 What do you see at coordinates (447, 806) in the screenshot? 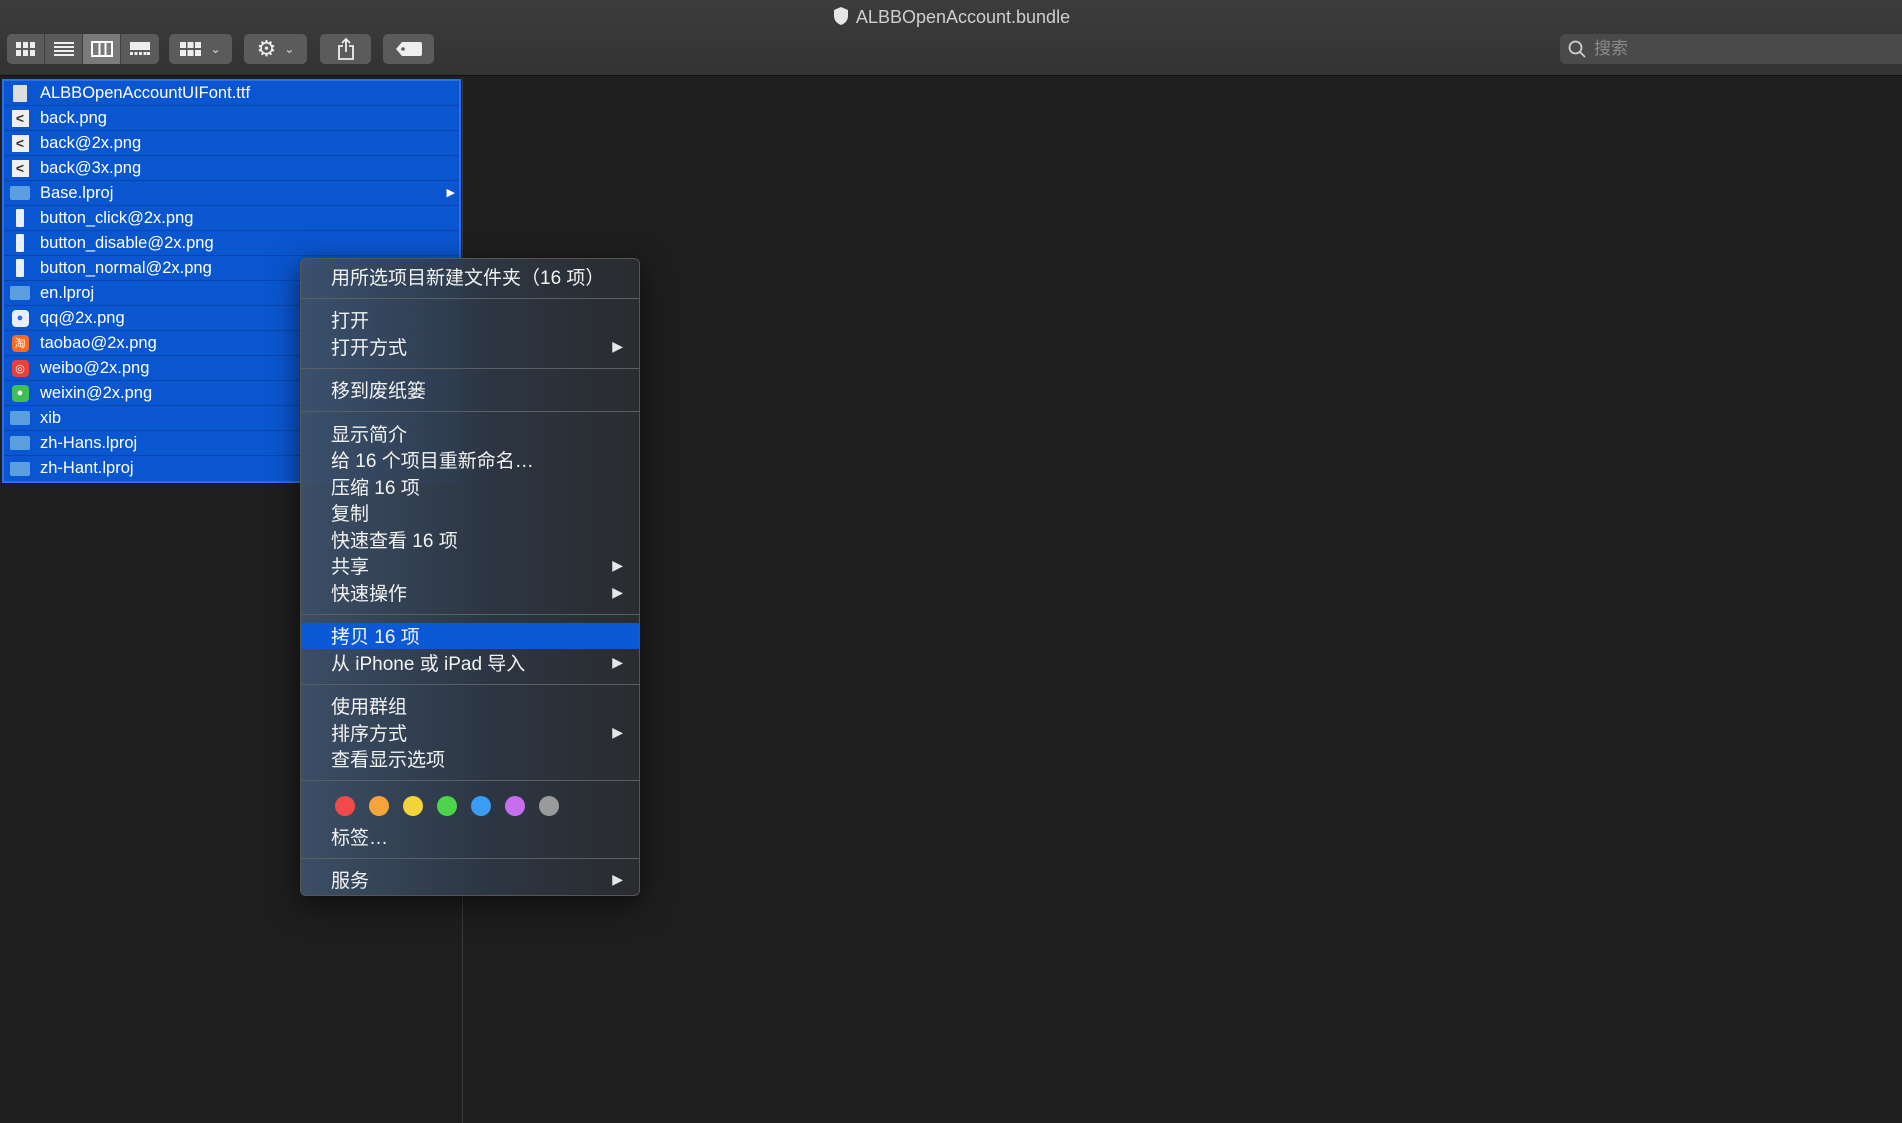
I see `tag-color-green` at bounding box center [447, 806].